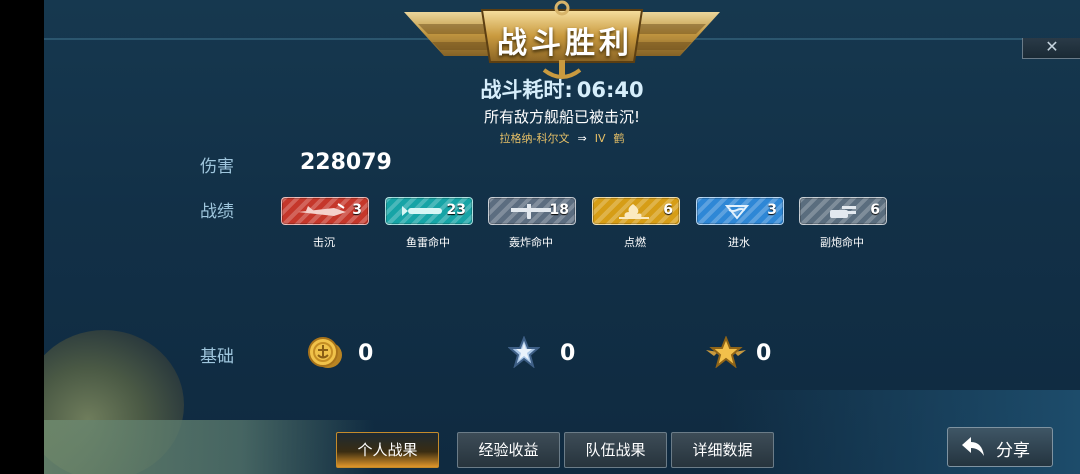  Describe the element at coordinates (531, 242) in the screenshot. I see `stat-name: 轰炸命中` at that location.